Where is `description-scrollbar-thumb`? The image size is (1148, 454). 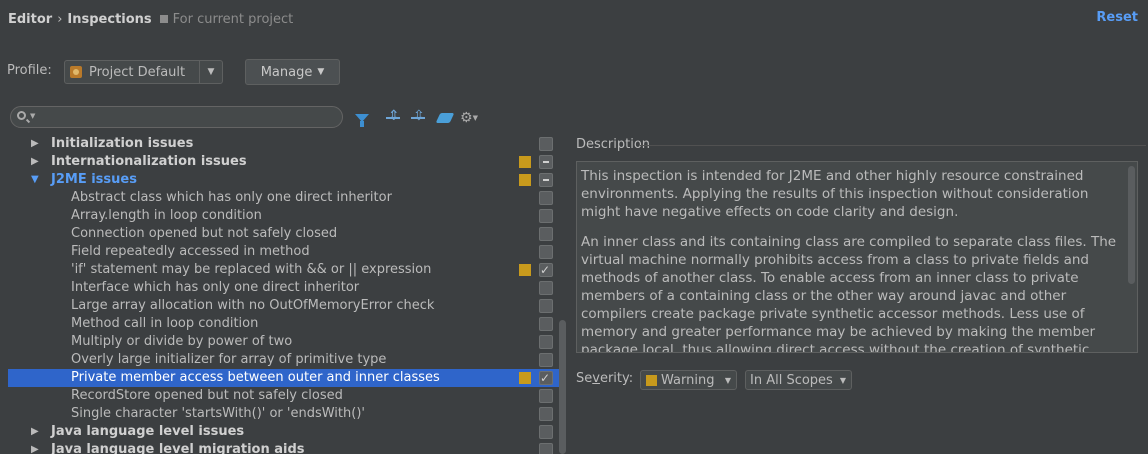
description-scrollbar-thumb is located at coordinates (1131, 225).